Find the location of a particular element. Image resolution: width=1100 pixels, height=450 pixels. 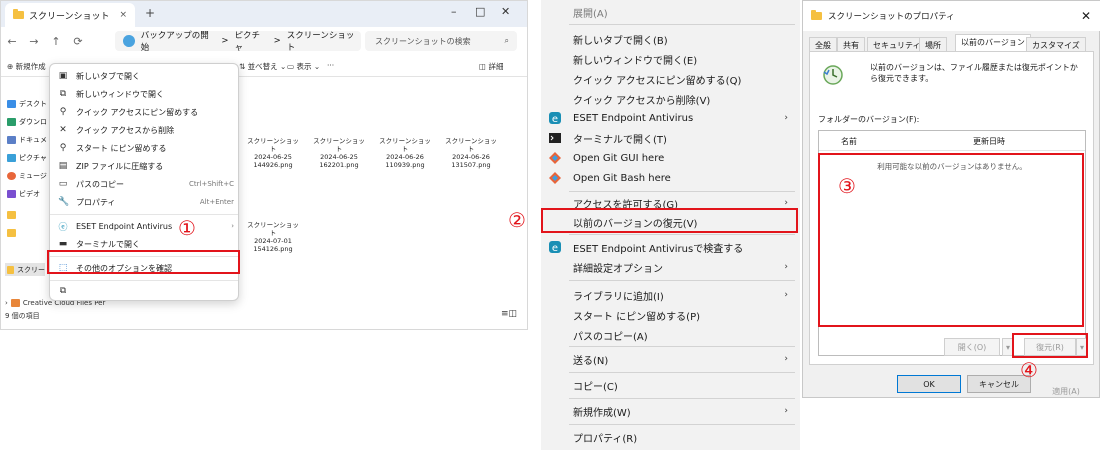

sidebar-item-documents: ドキュメ is located at coordinates (27, 140).